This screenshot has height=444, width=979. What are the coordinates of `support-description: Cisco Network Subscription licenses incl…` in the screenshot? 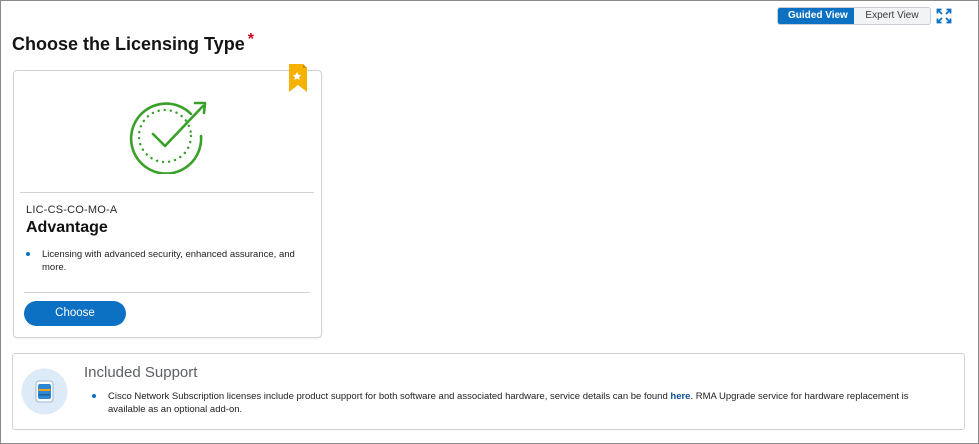 It's located at (528, 403).